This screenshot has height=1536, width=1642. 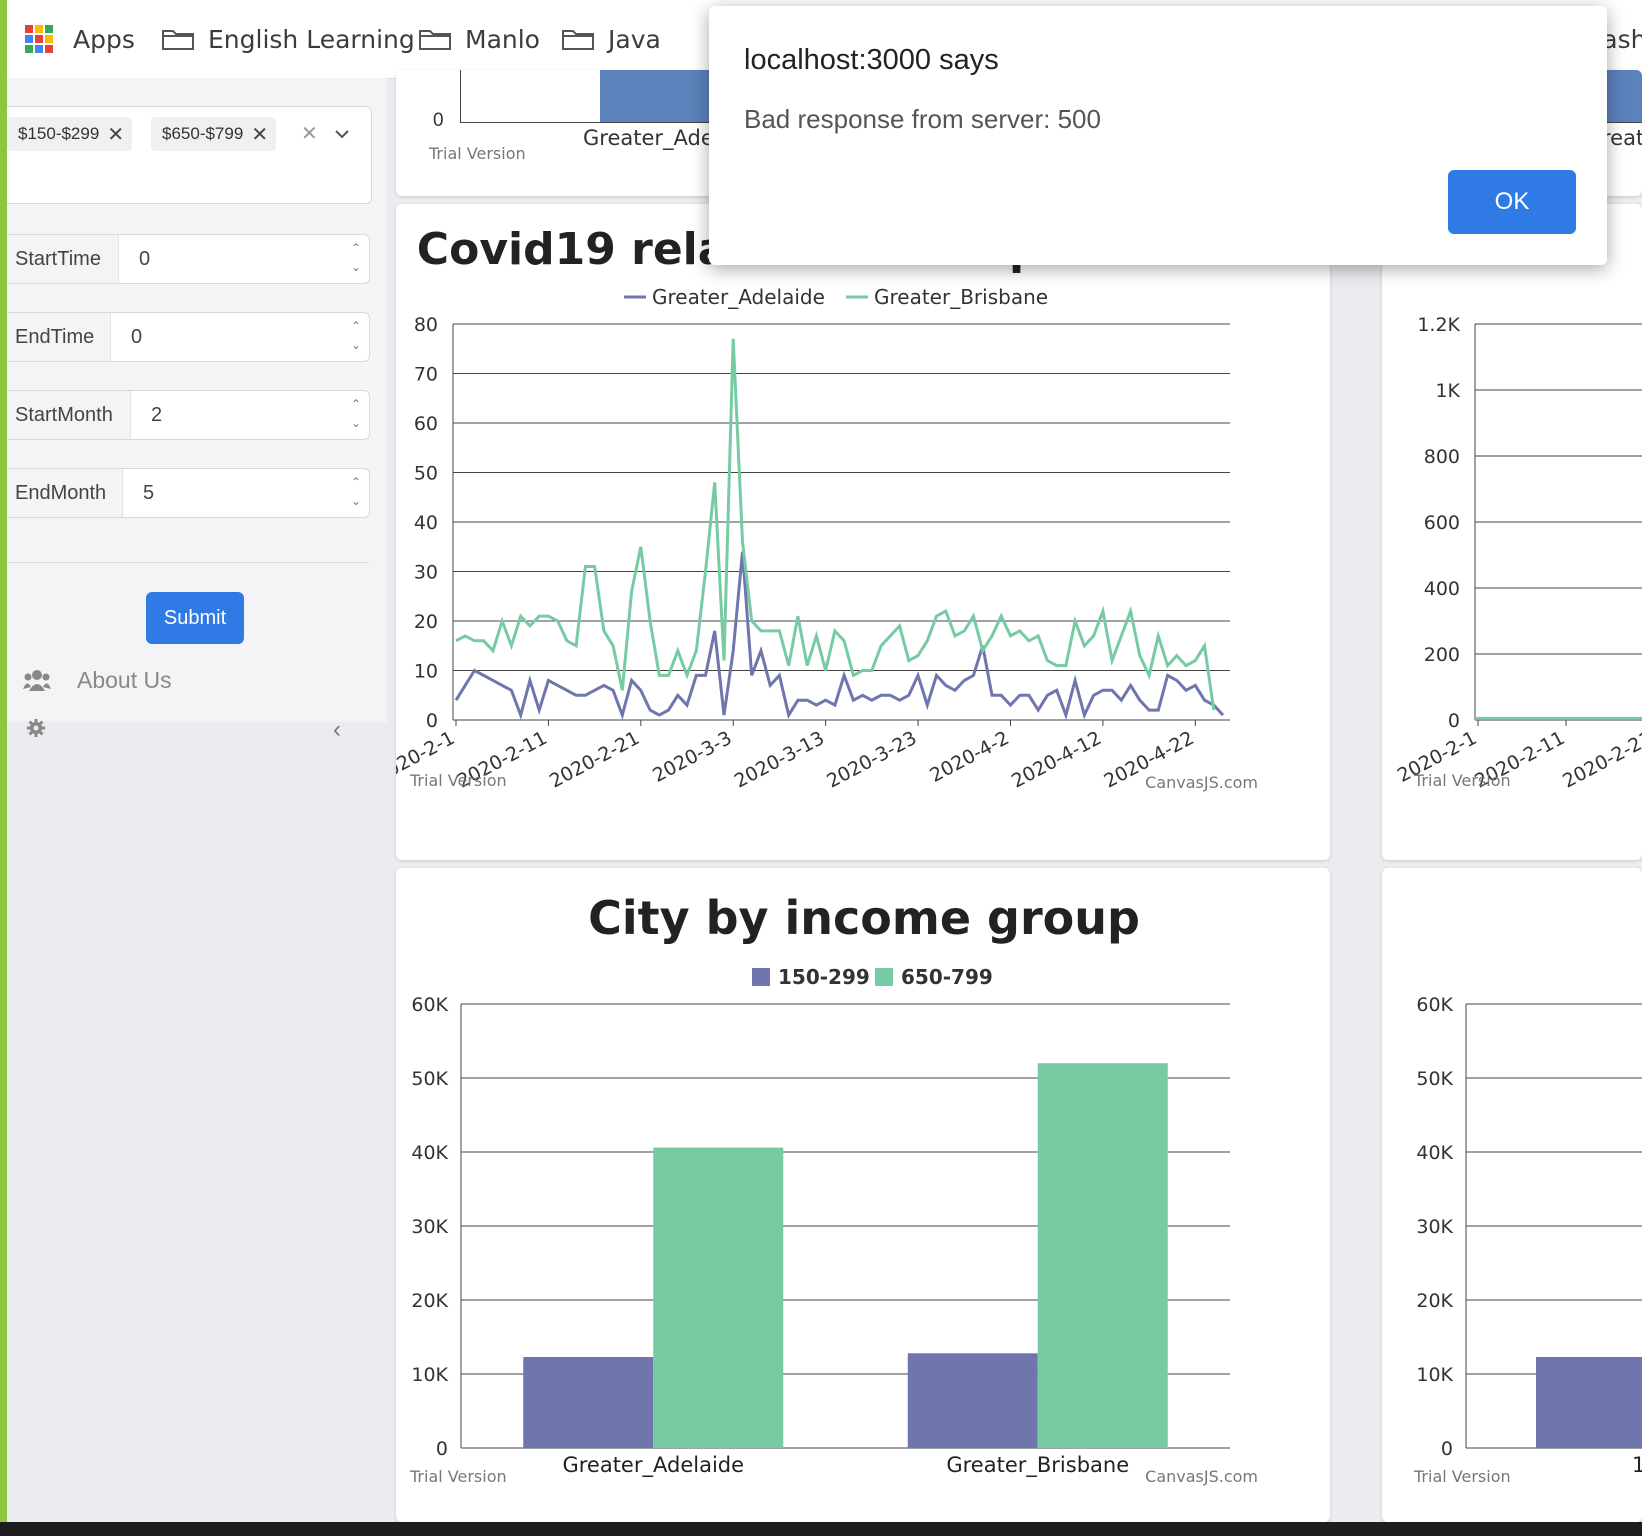 I want to click on team-icon, so click(x=37, y=680).